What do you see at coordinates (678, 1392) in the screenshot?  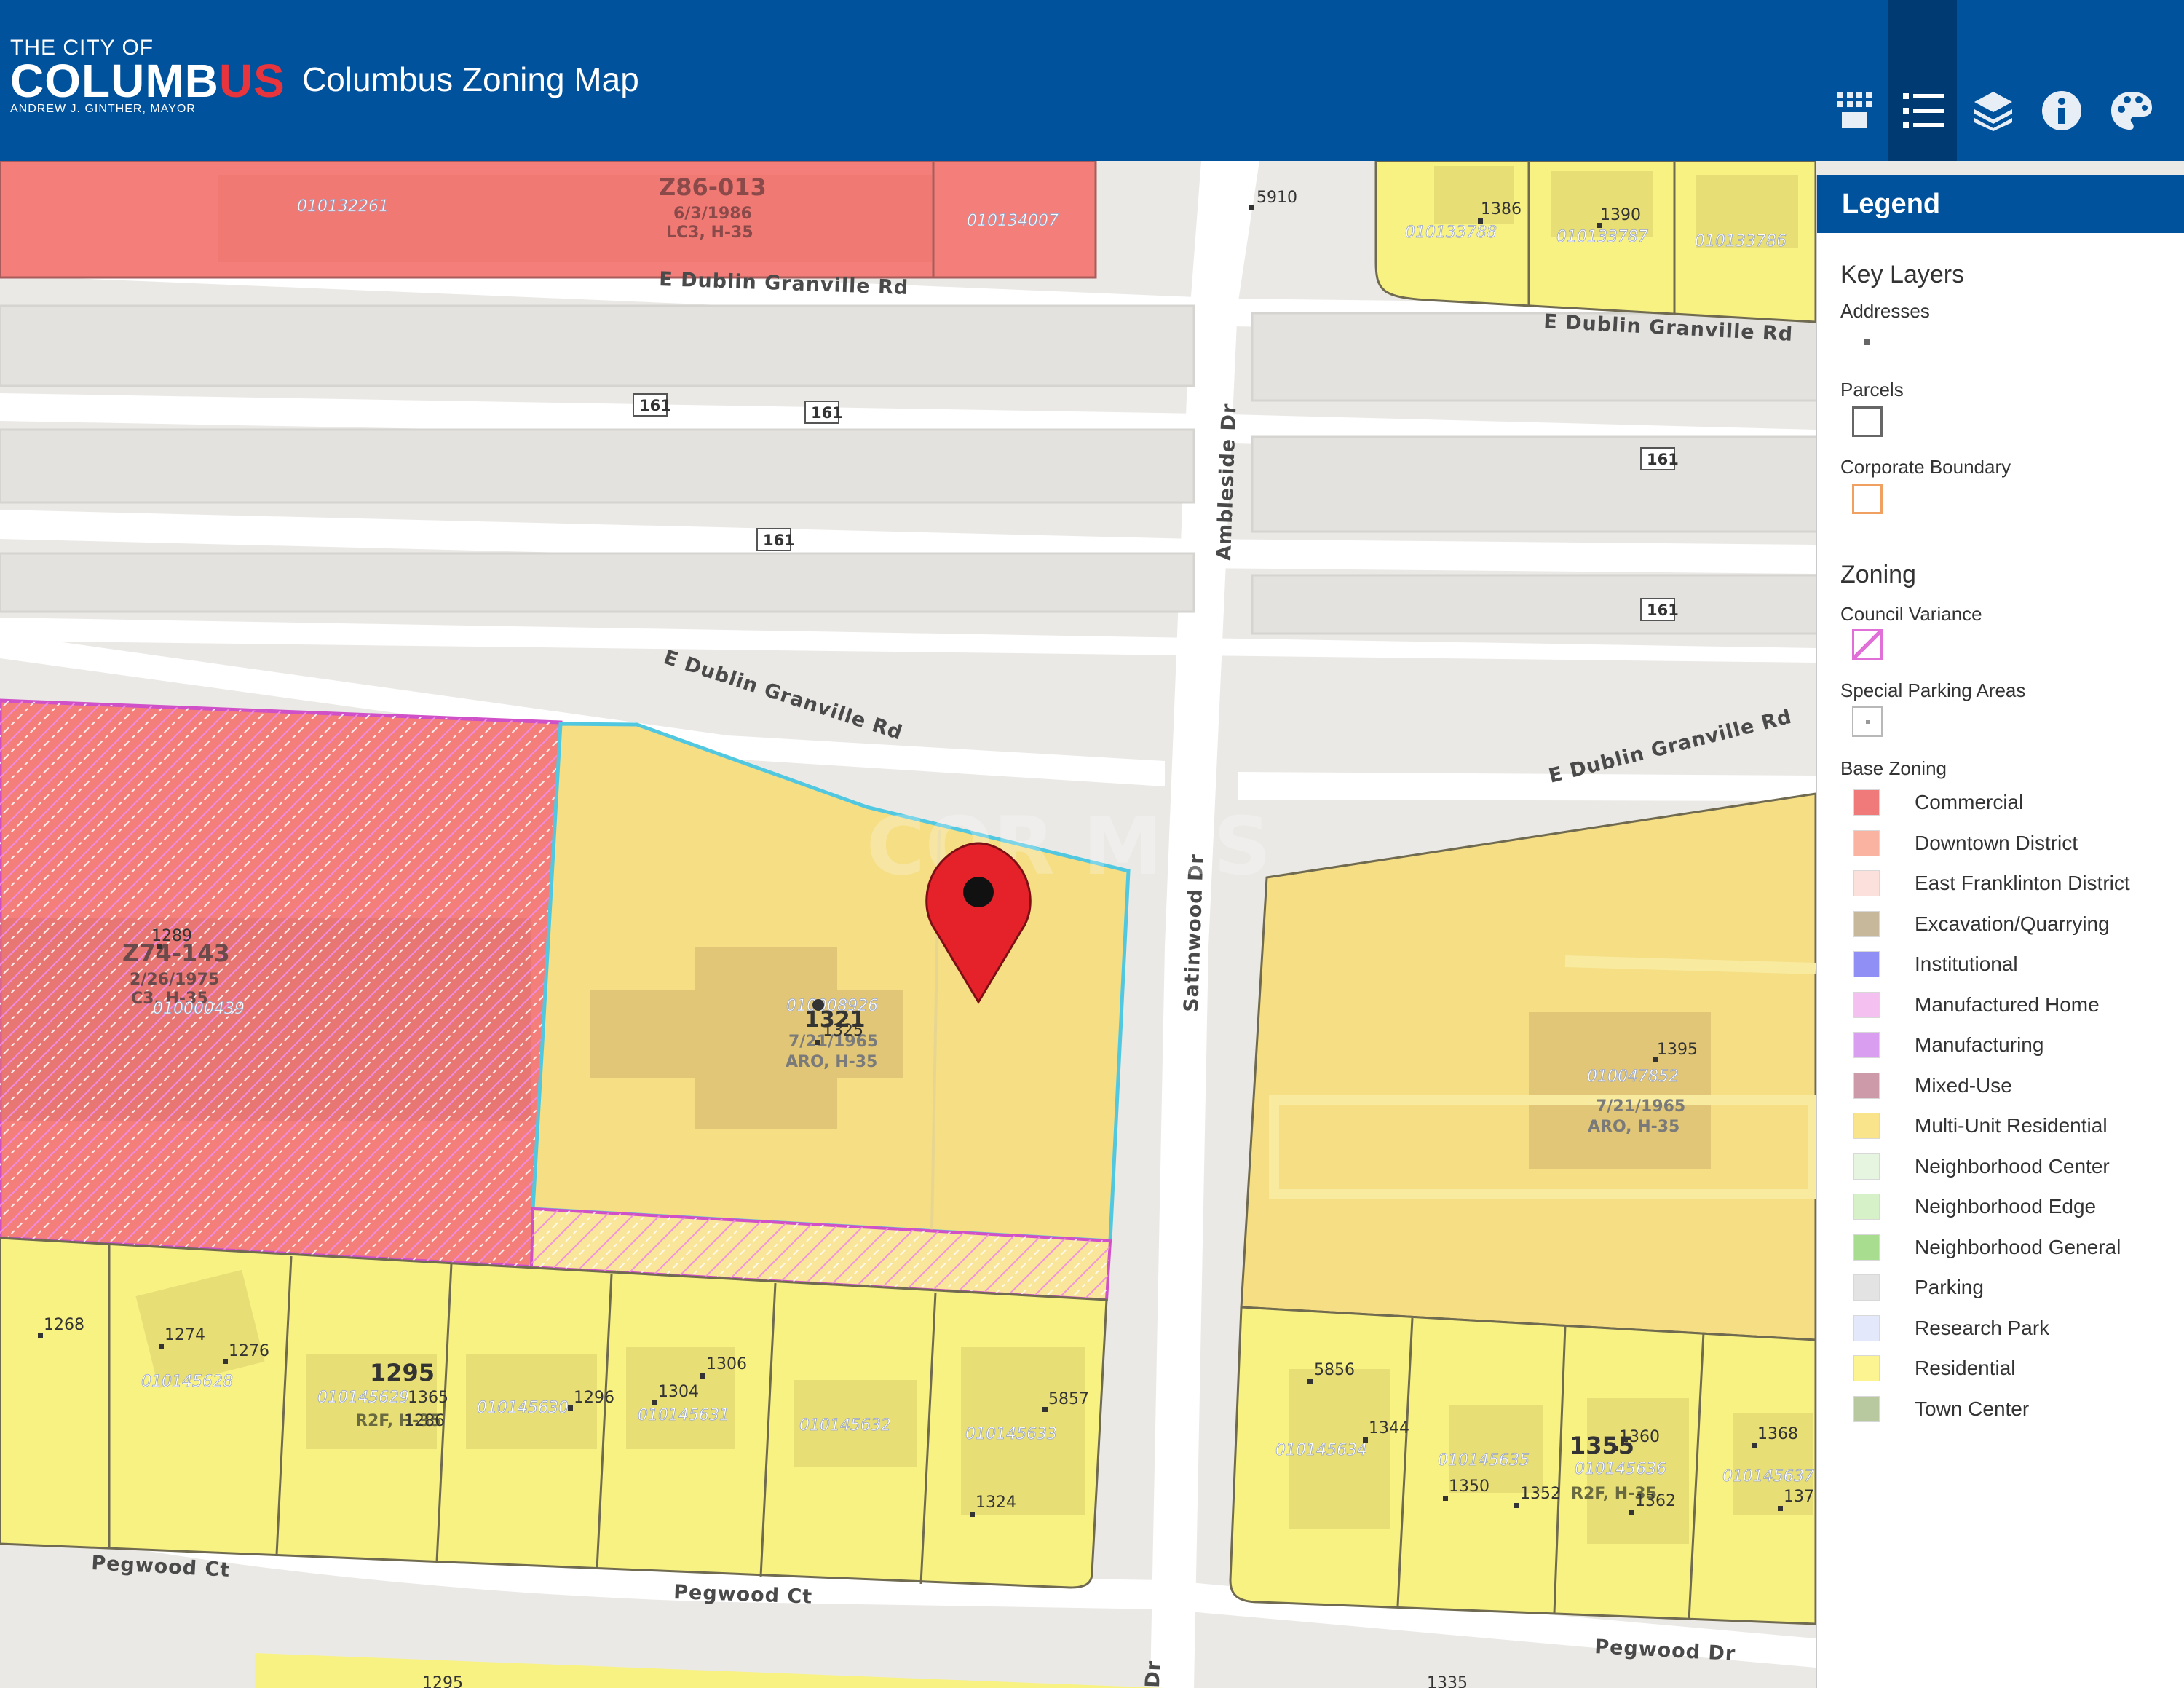 I see `address-label: 1304` at bounding box center [678, 1392].